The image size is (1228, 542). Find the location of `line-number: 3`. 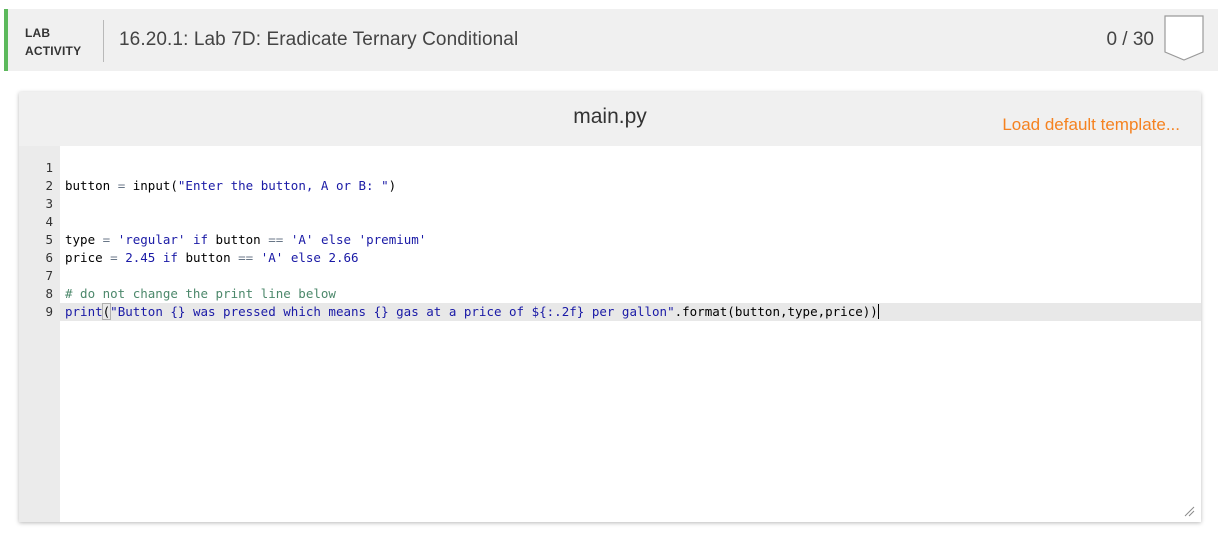

line-number: 3 is located at coordinates (49, 203).